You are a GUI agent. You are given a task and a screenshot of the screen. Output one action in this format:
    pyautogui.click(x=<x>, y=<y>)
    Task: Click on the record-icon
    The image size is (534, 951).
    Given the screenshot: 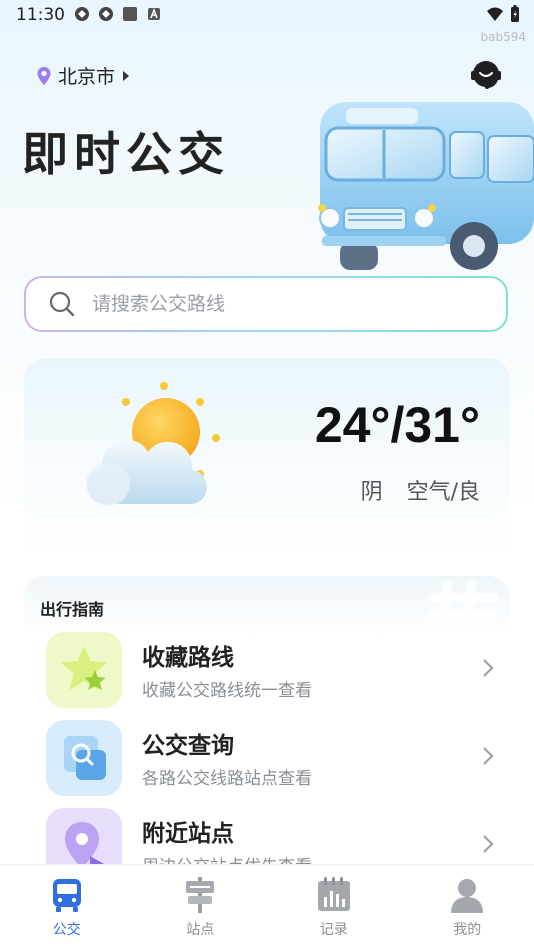 What is the action you would take?
    pyautogui.click(x=334, y=895)
    